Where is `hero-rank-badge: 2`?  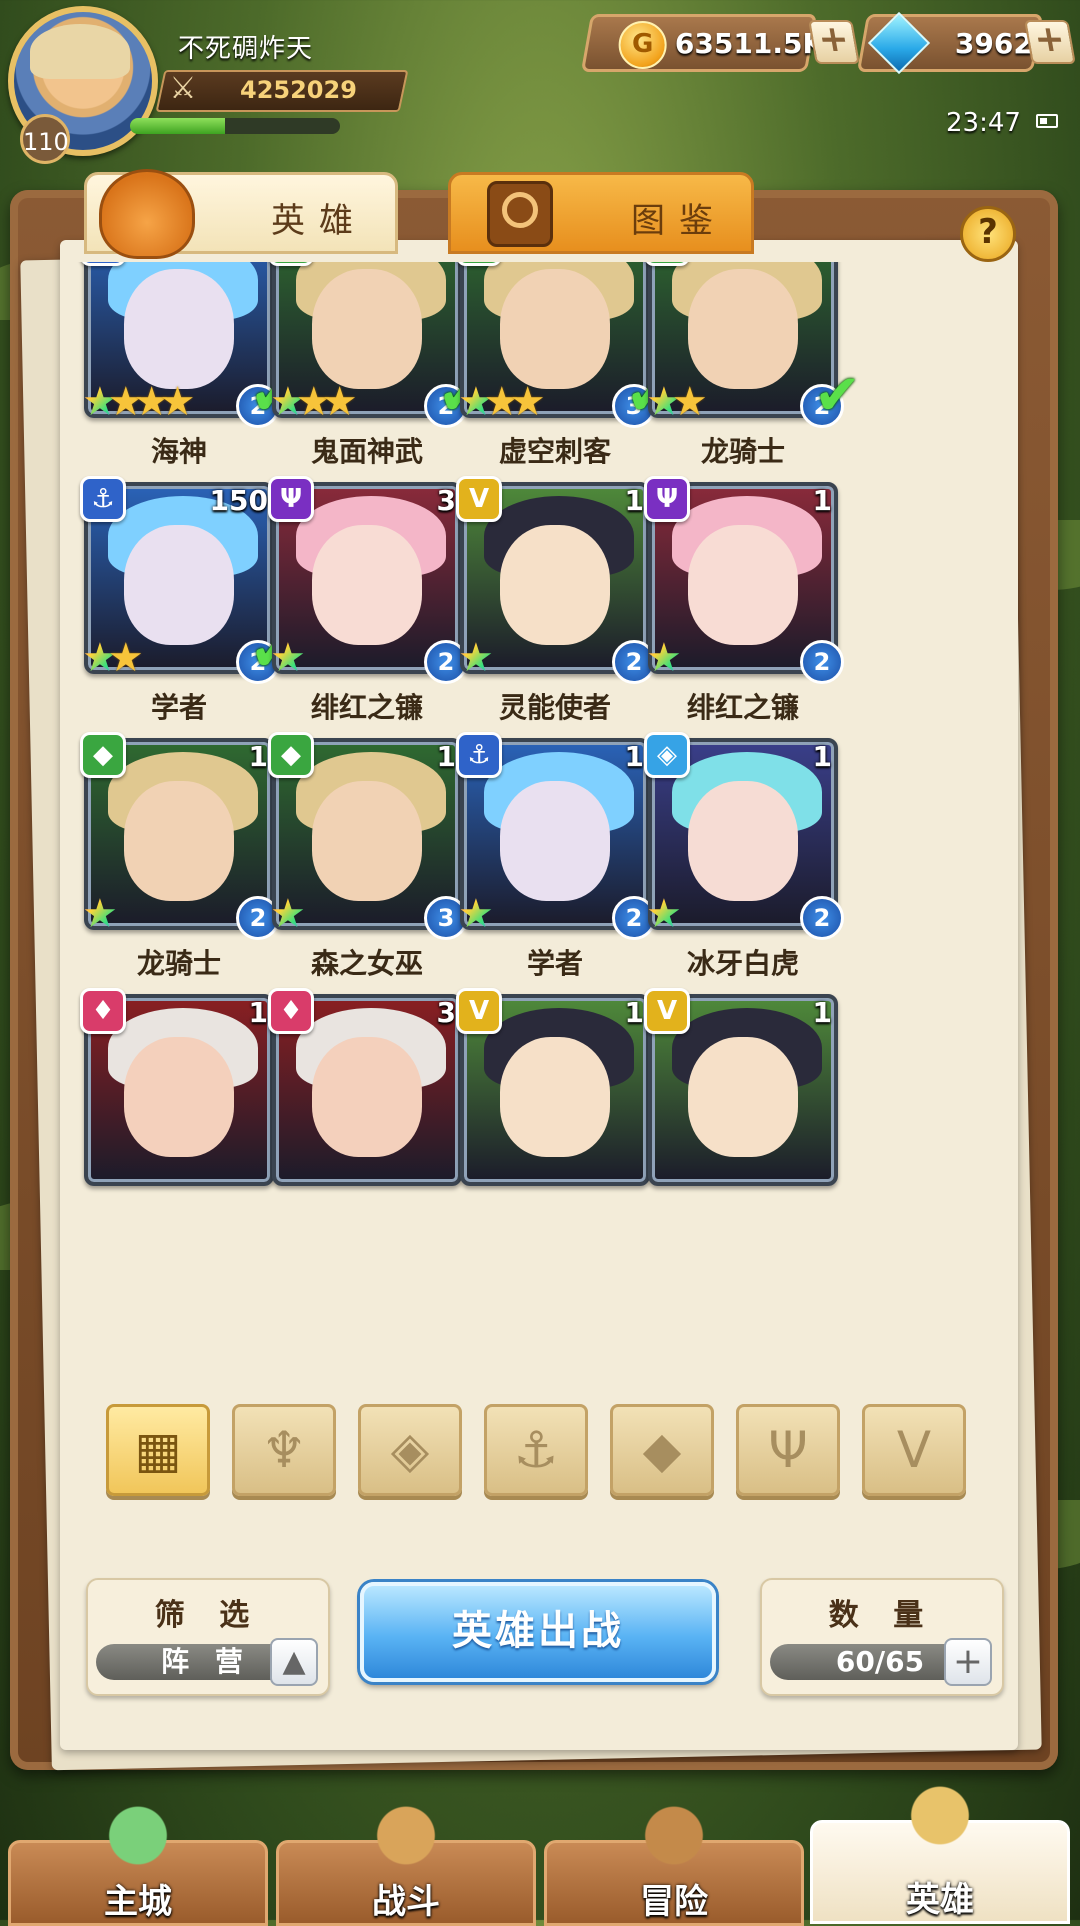
hero-rank-badge: 2 is located at coordinates (822, 918).